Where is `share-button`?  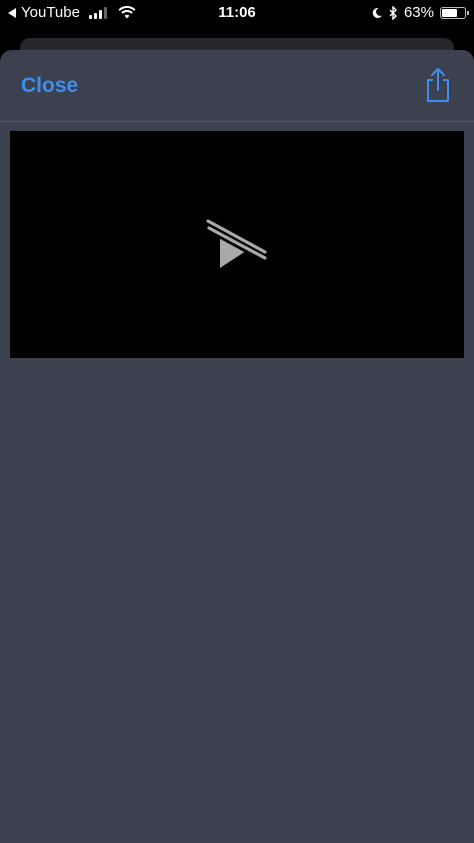 share-button is located at coordinates (438, 85).